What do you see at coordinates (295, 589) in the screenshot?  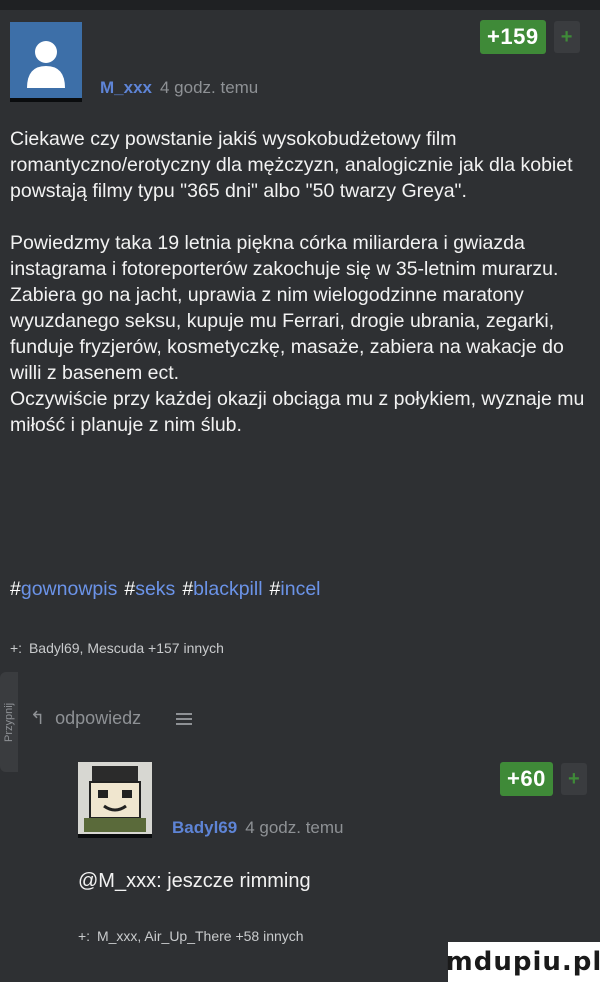 I see `tag-link: #incel` at bounding box center [295, 589].